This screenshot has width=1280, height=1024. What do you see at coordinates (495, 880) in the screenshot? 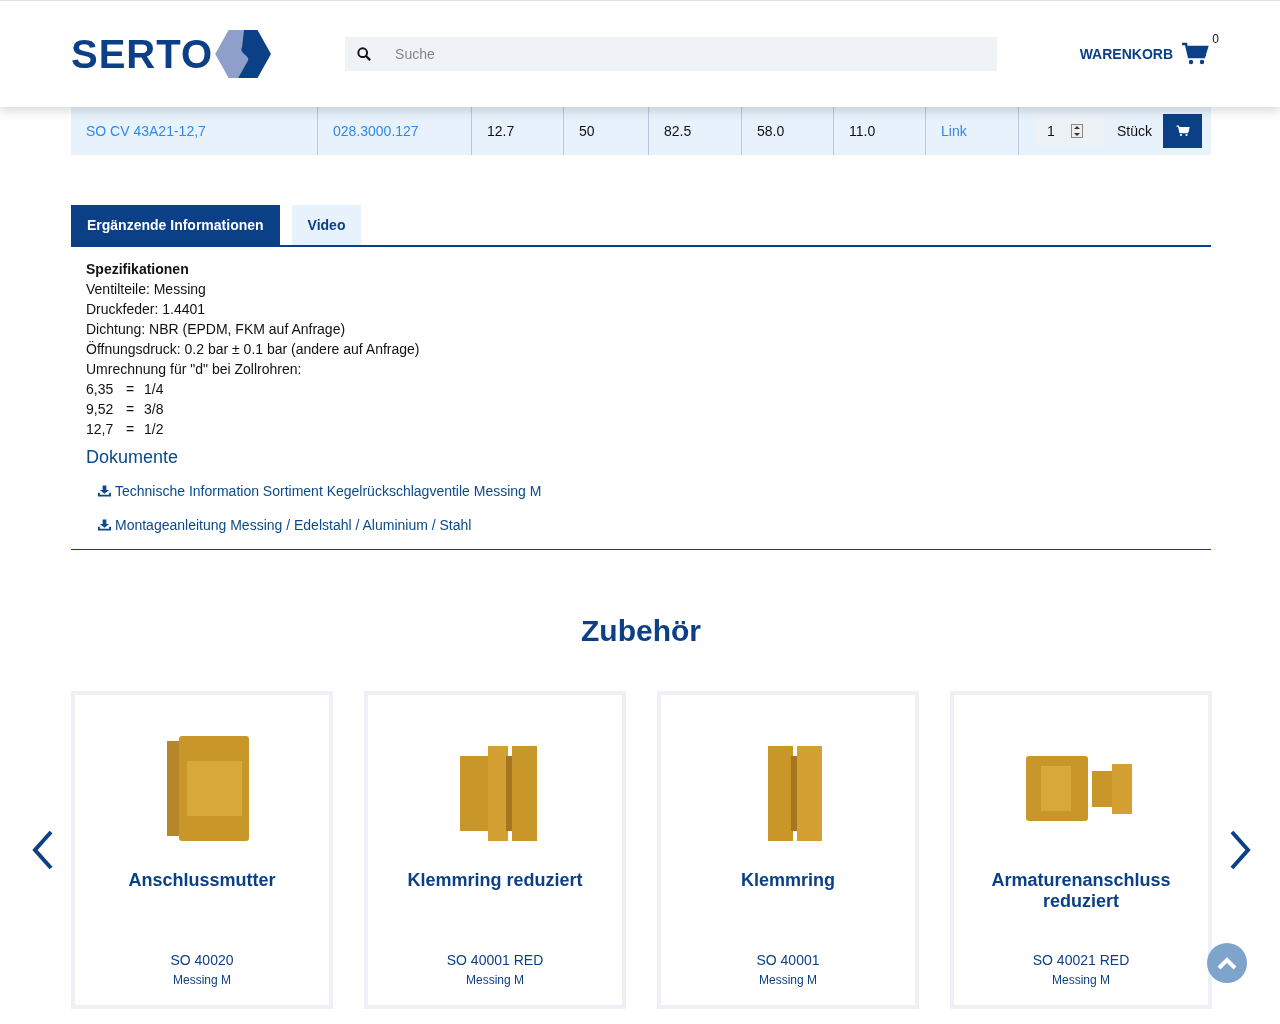
I see `product-name: Klemmring reduziert` at bounding box center [495, 880].